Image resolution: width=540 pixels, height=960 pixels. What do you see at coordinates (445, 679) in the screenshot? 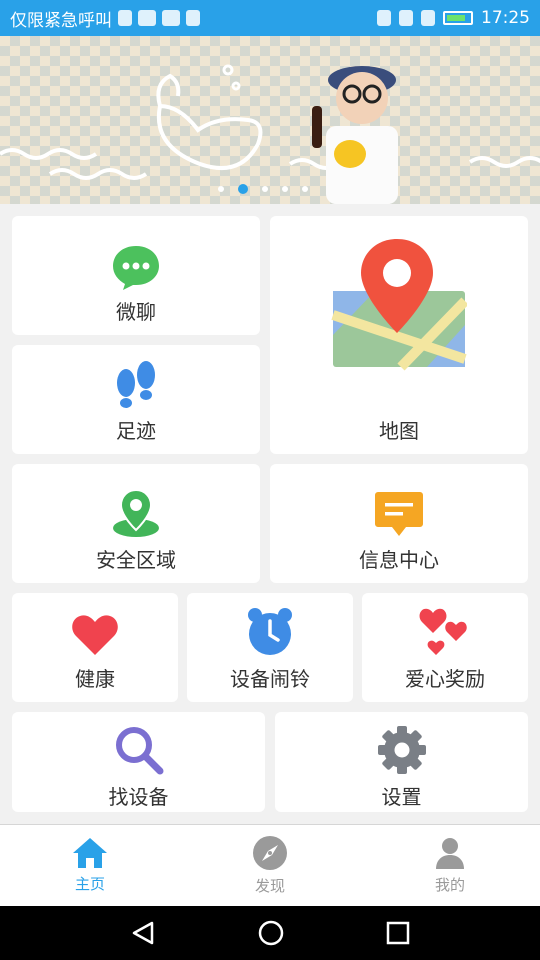
I see `tile-reward-label: 爱心奖励` at bounding box center [445, 679].